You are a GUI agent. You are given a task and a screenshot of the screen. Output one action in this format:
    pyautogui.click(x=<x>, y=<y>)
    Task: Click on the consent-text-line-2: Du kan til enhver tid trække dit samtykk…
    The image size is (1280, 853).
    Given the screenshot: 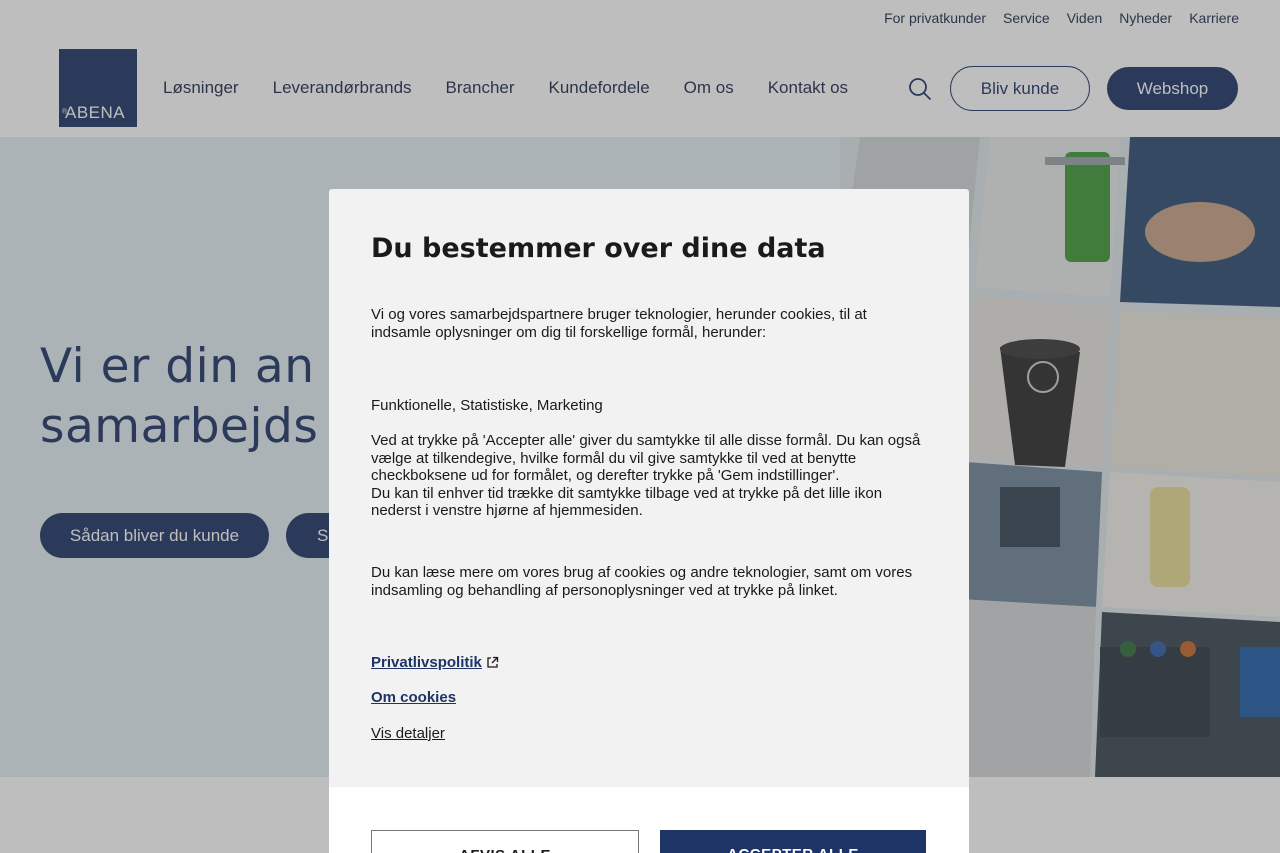 What is the action you would take?
    pyautogui.click(x=627, y=502)
    